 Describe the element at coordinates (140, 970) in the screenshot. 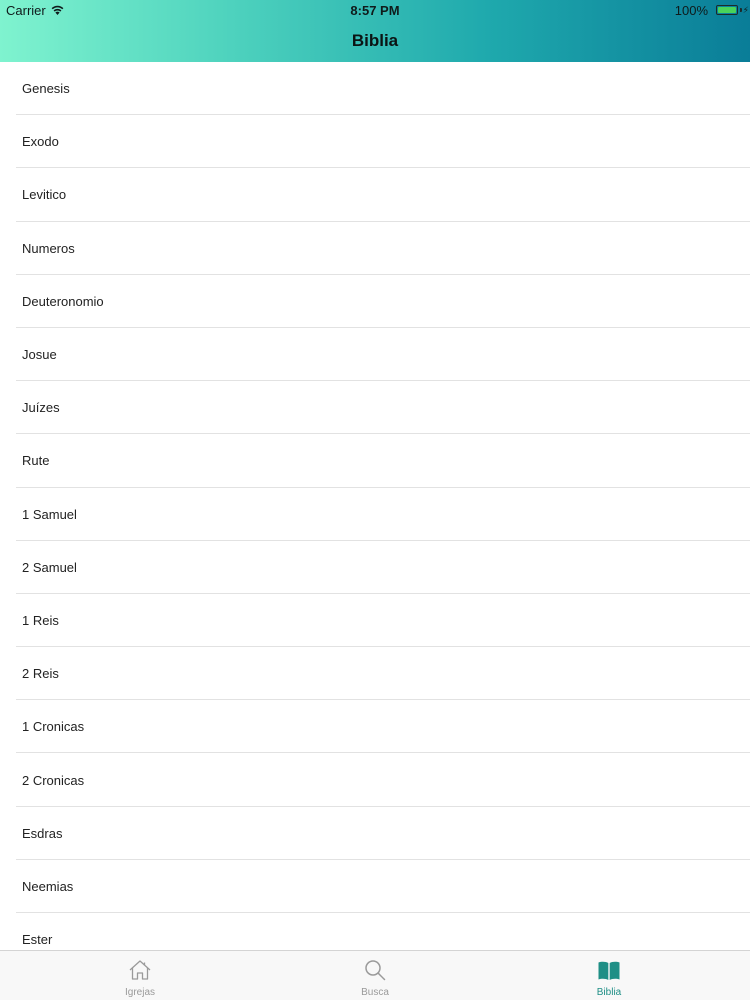

I see `home-icon` at that location.